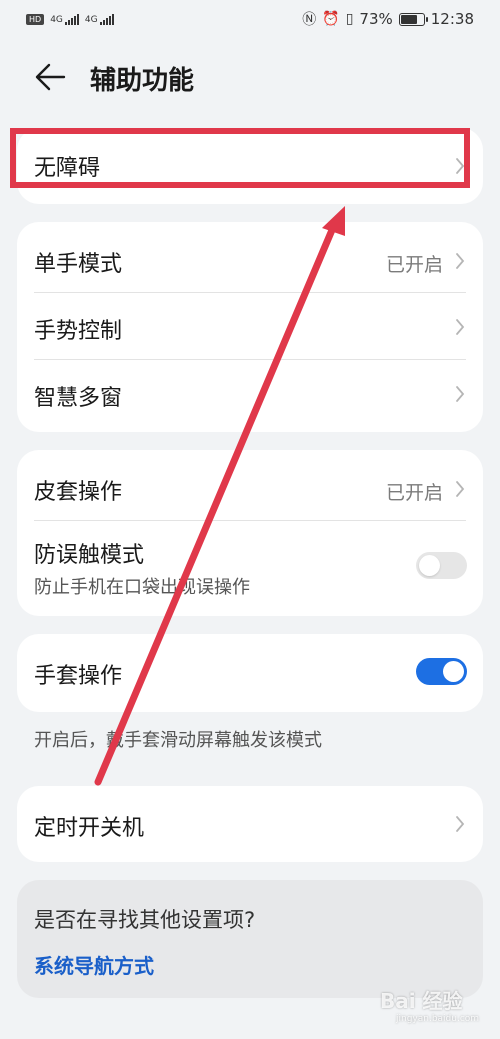 This screenshot has width=500, height=1039. I want to click on status-left: HD 4G 4G, so click(70, 19).